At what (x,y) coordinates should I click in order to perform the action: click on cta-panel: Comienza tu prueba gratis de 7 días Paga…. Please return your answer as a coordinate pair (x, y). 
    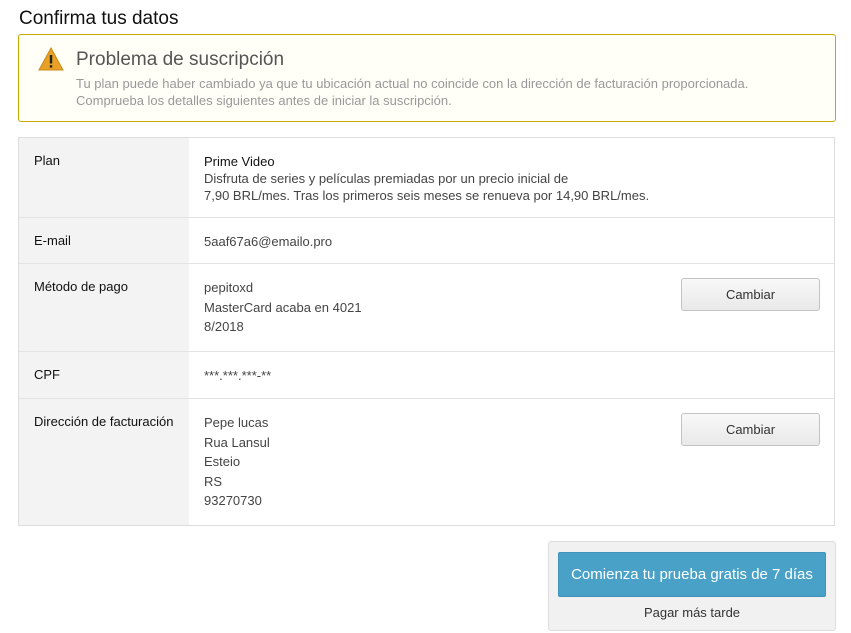
    Looking at the image, I should click on (692, 586).